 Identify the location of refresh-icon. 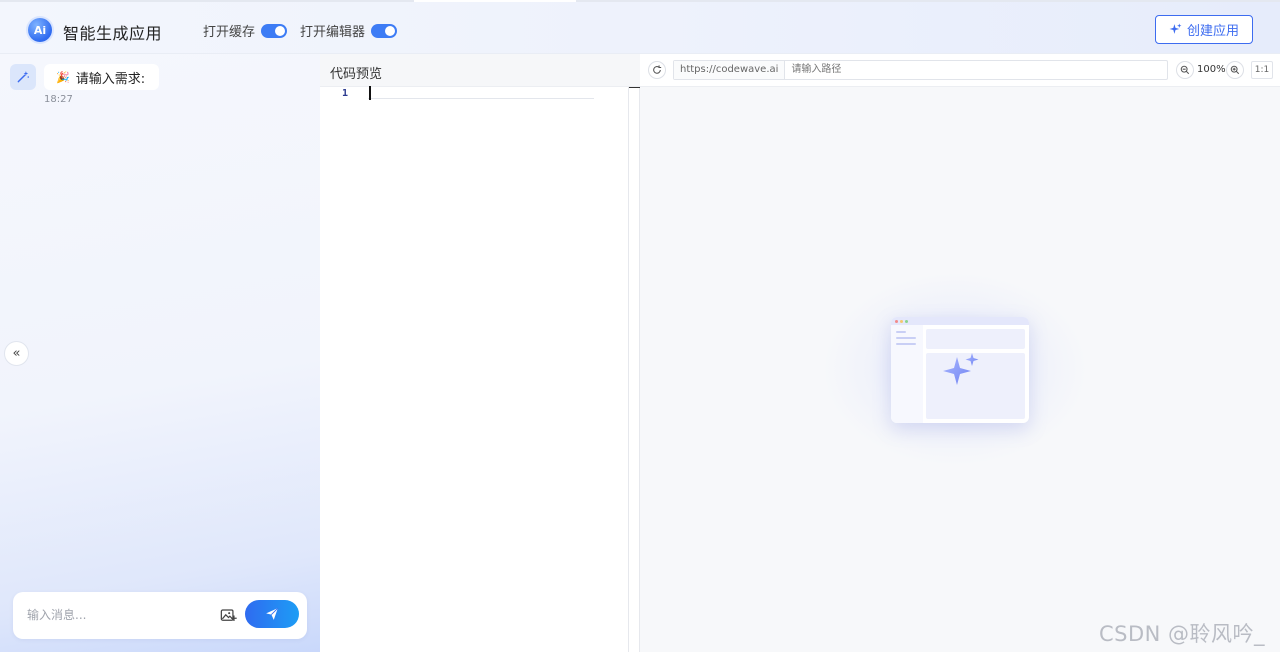
(657, 69).